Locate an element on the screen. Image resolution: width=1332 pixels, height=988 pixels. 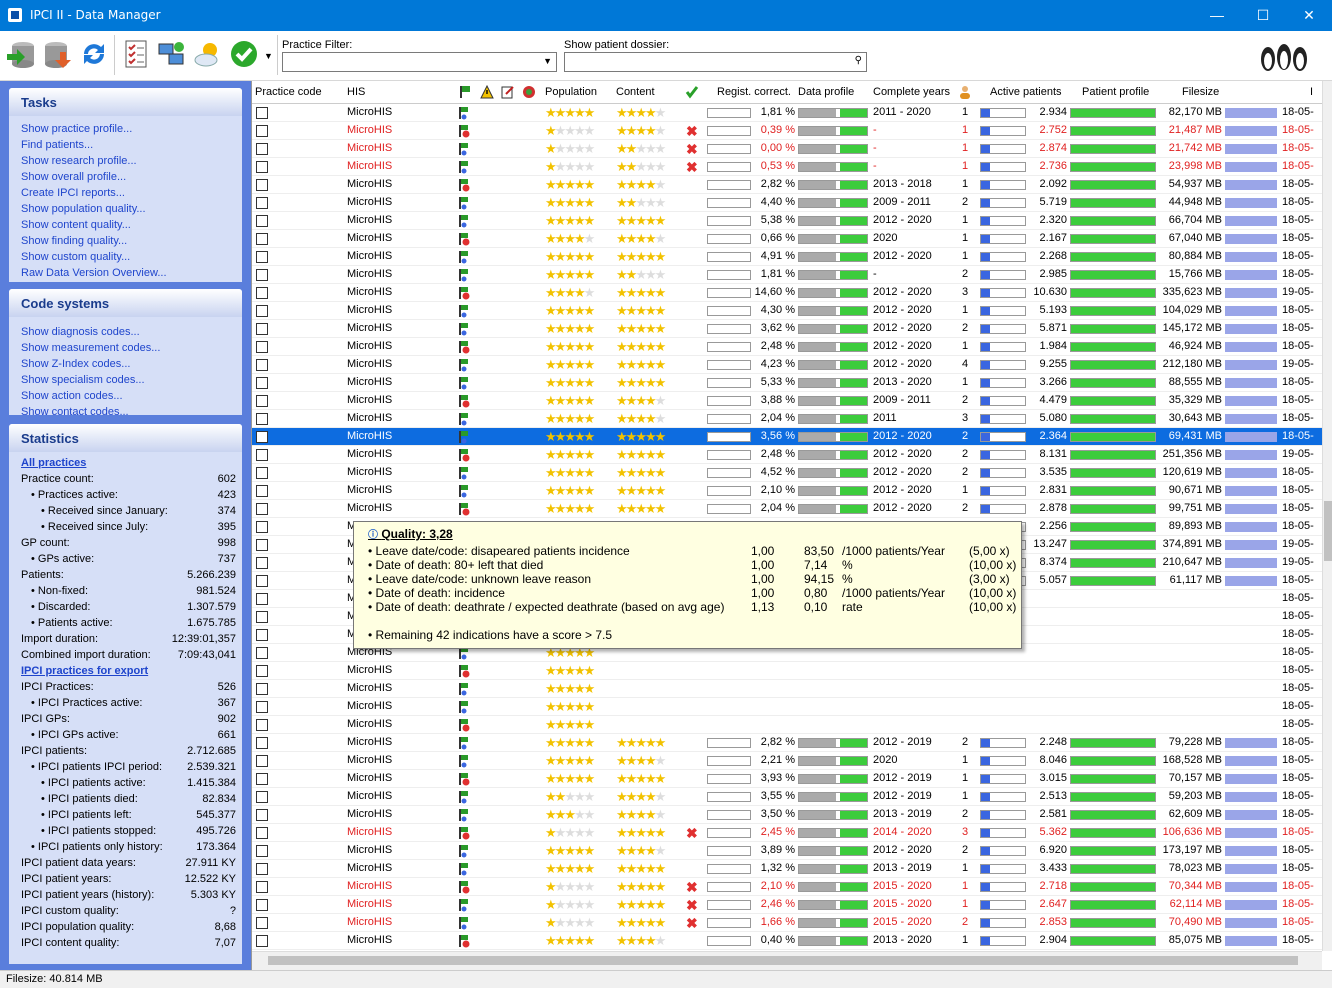
col-regist-correct: Regist. correct. is located at coordinates (754, 92).